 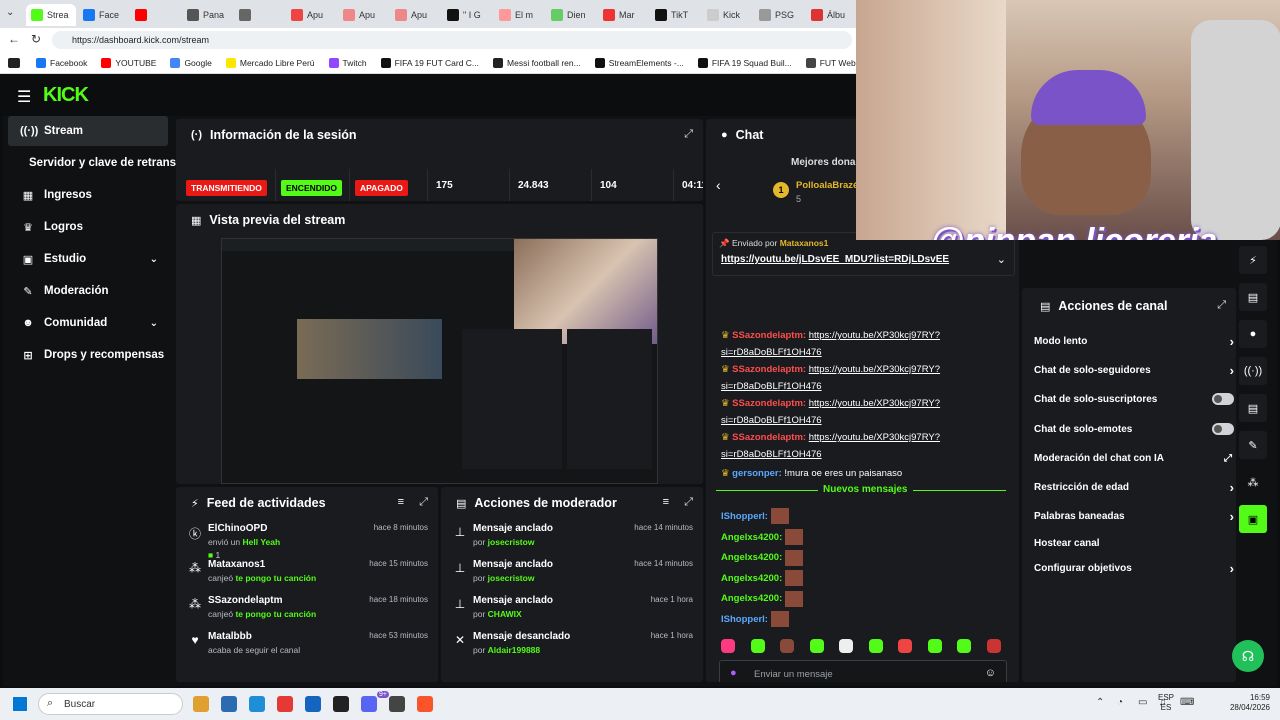 I want to click on document-icon: ▤, so click(x=1253, y=297).